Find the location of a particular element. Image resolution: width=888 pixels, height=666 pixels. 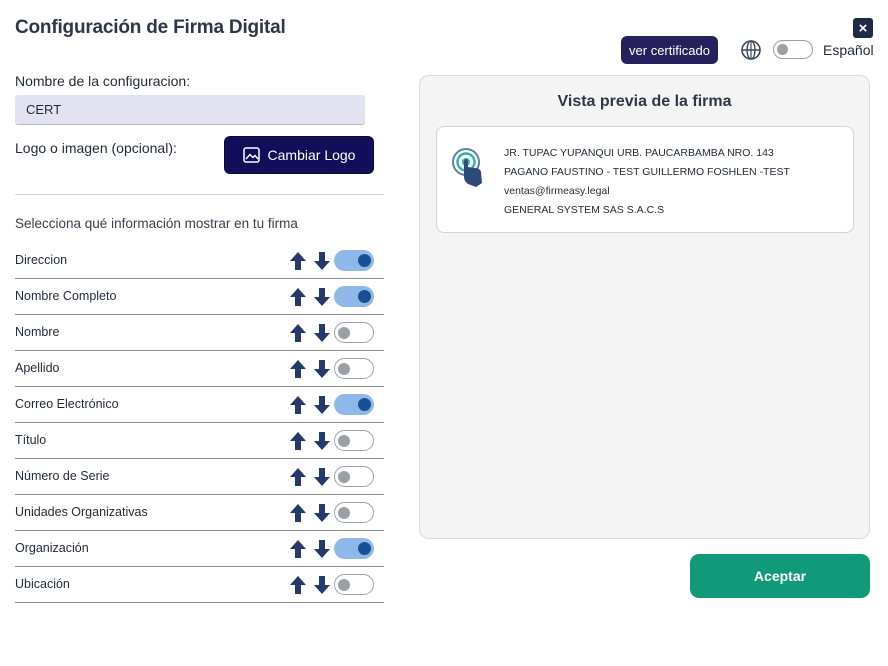

field-row: Correo Electrónico is located at coordinates (199, 405).